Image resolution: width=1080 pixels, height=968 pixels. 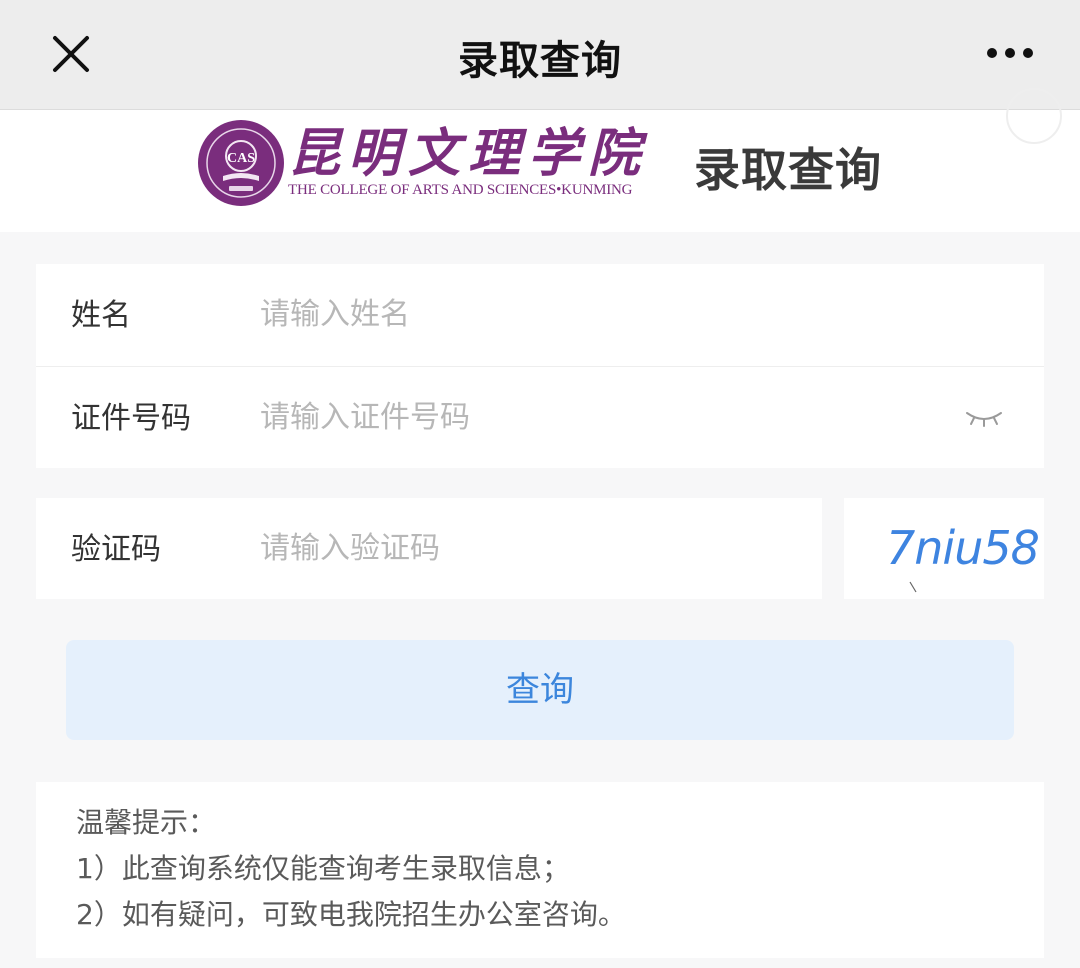 I want to click on name-label: 姓名, so click(x=101, y=315).